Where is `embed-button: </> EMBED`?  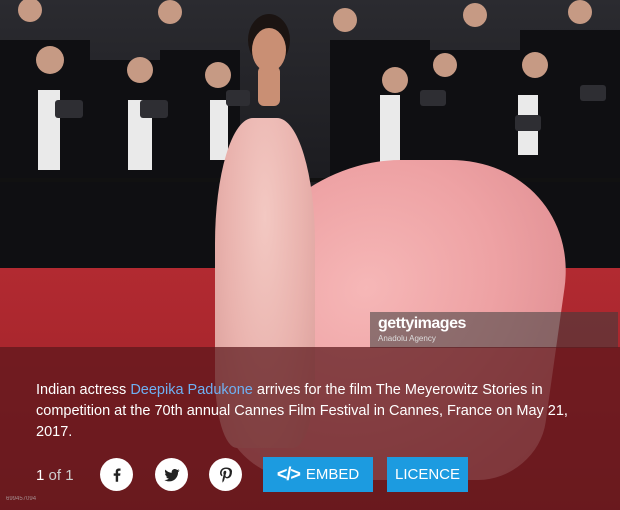 embed-button: </> EMBED is located at coordinates (318, 474).